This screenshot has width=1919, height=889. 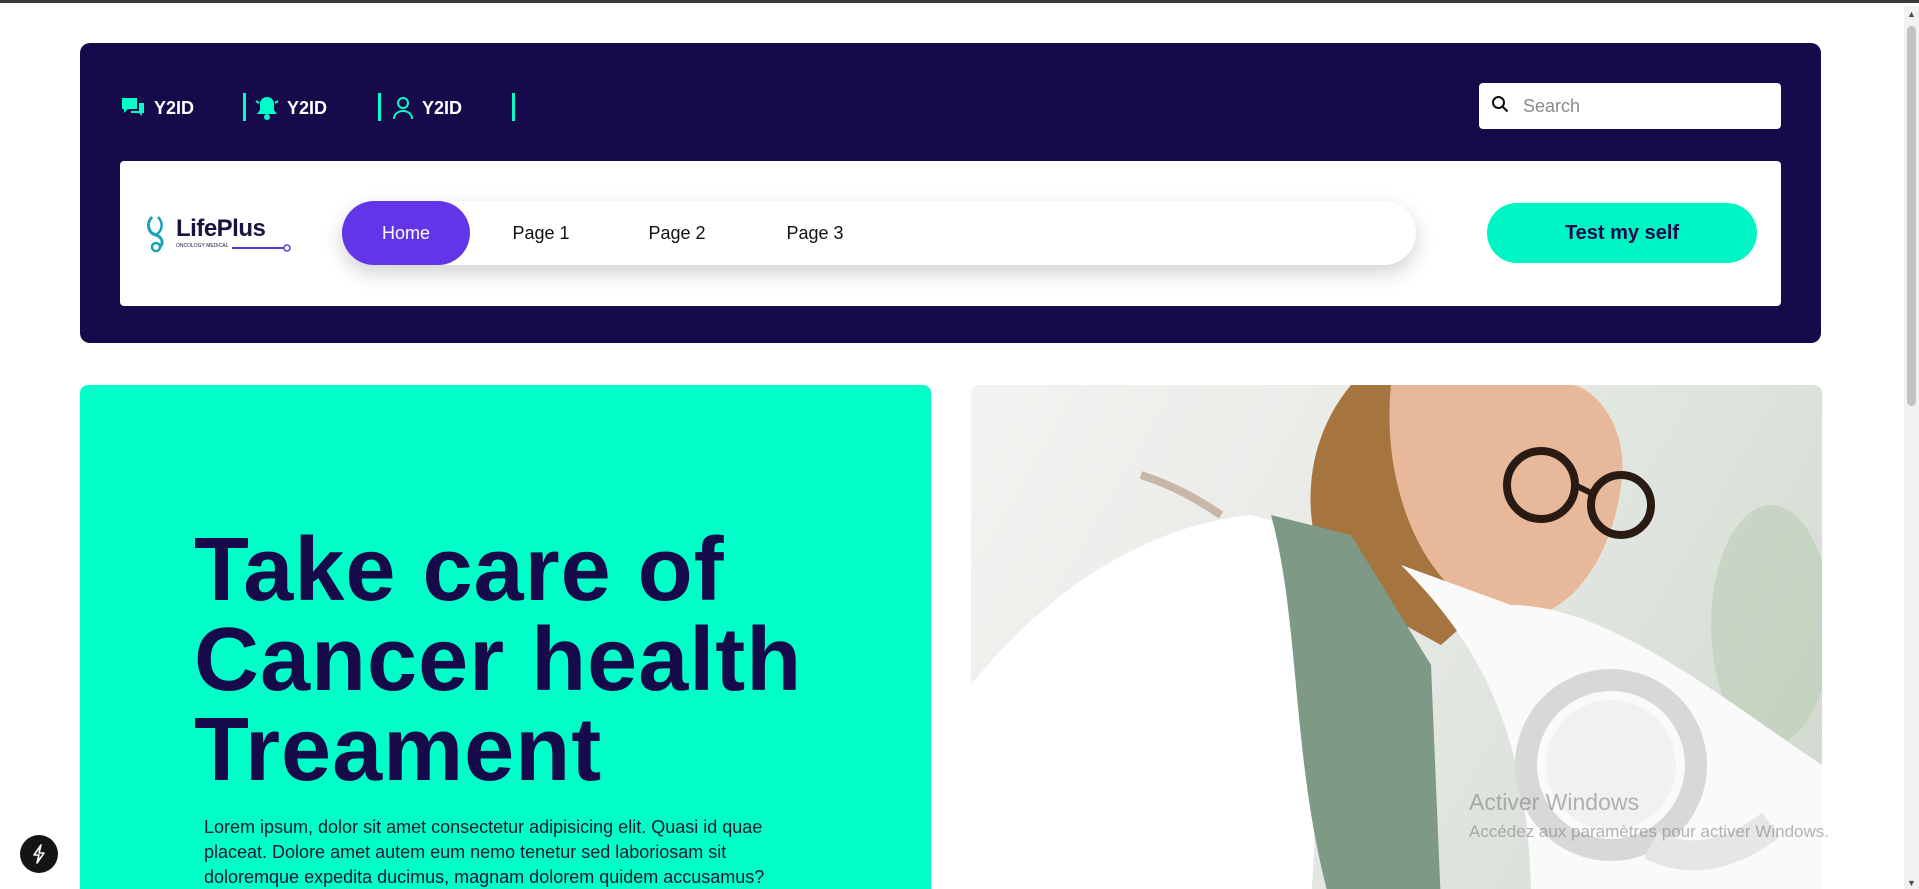 What do you see at coordinates (498, 660) in the screenshot?
I see `hero-title-line-2: Cancer health` at bounding box center [498, 660].